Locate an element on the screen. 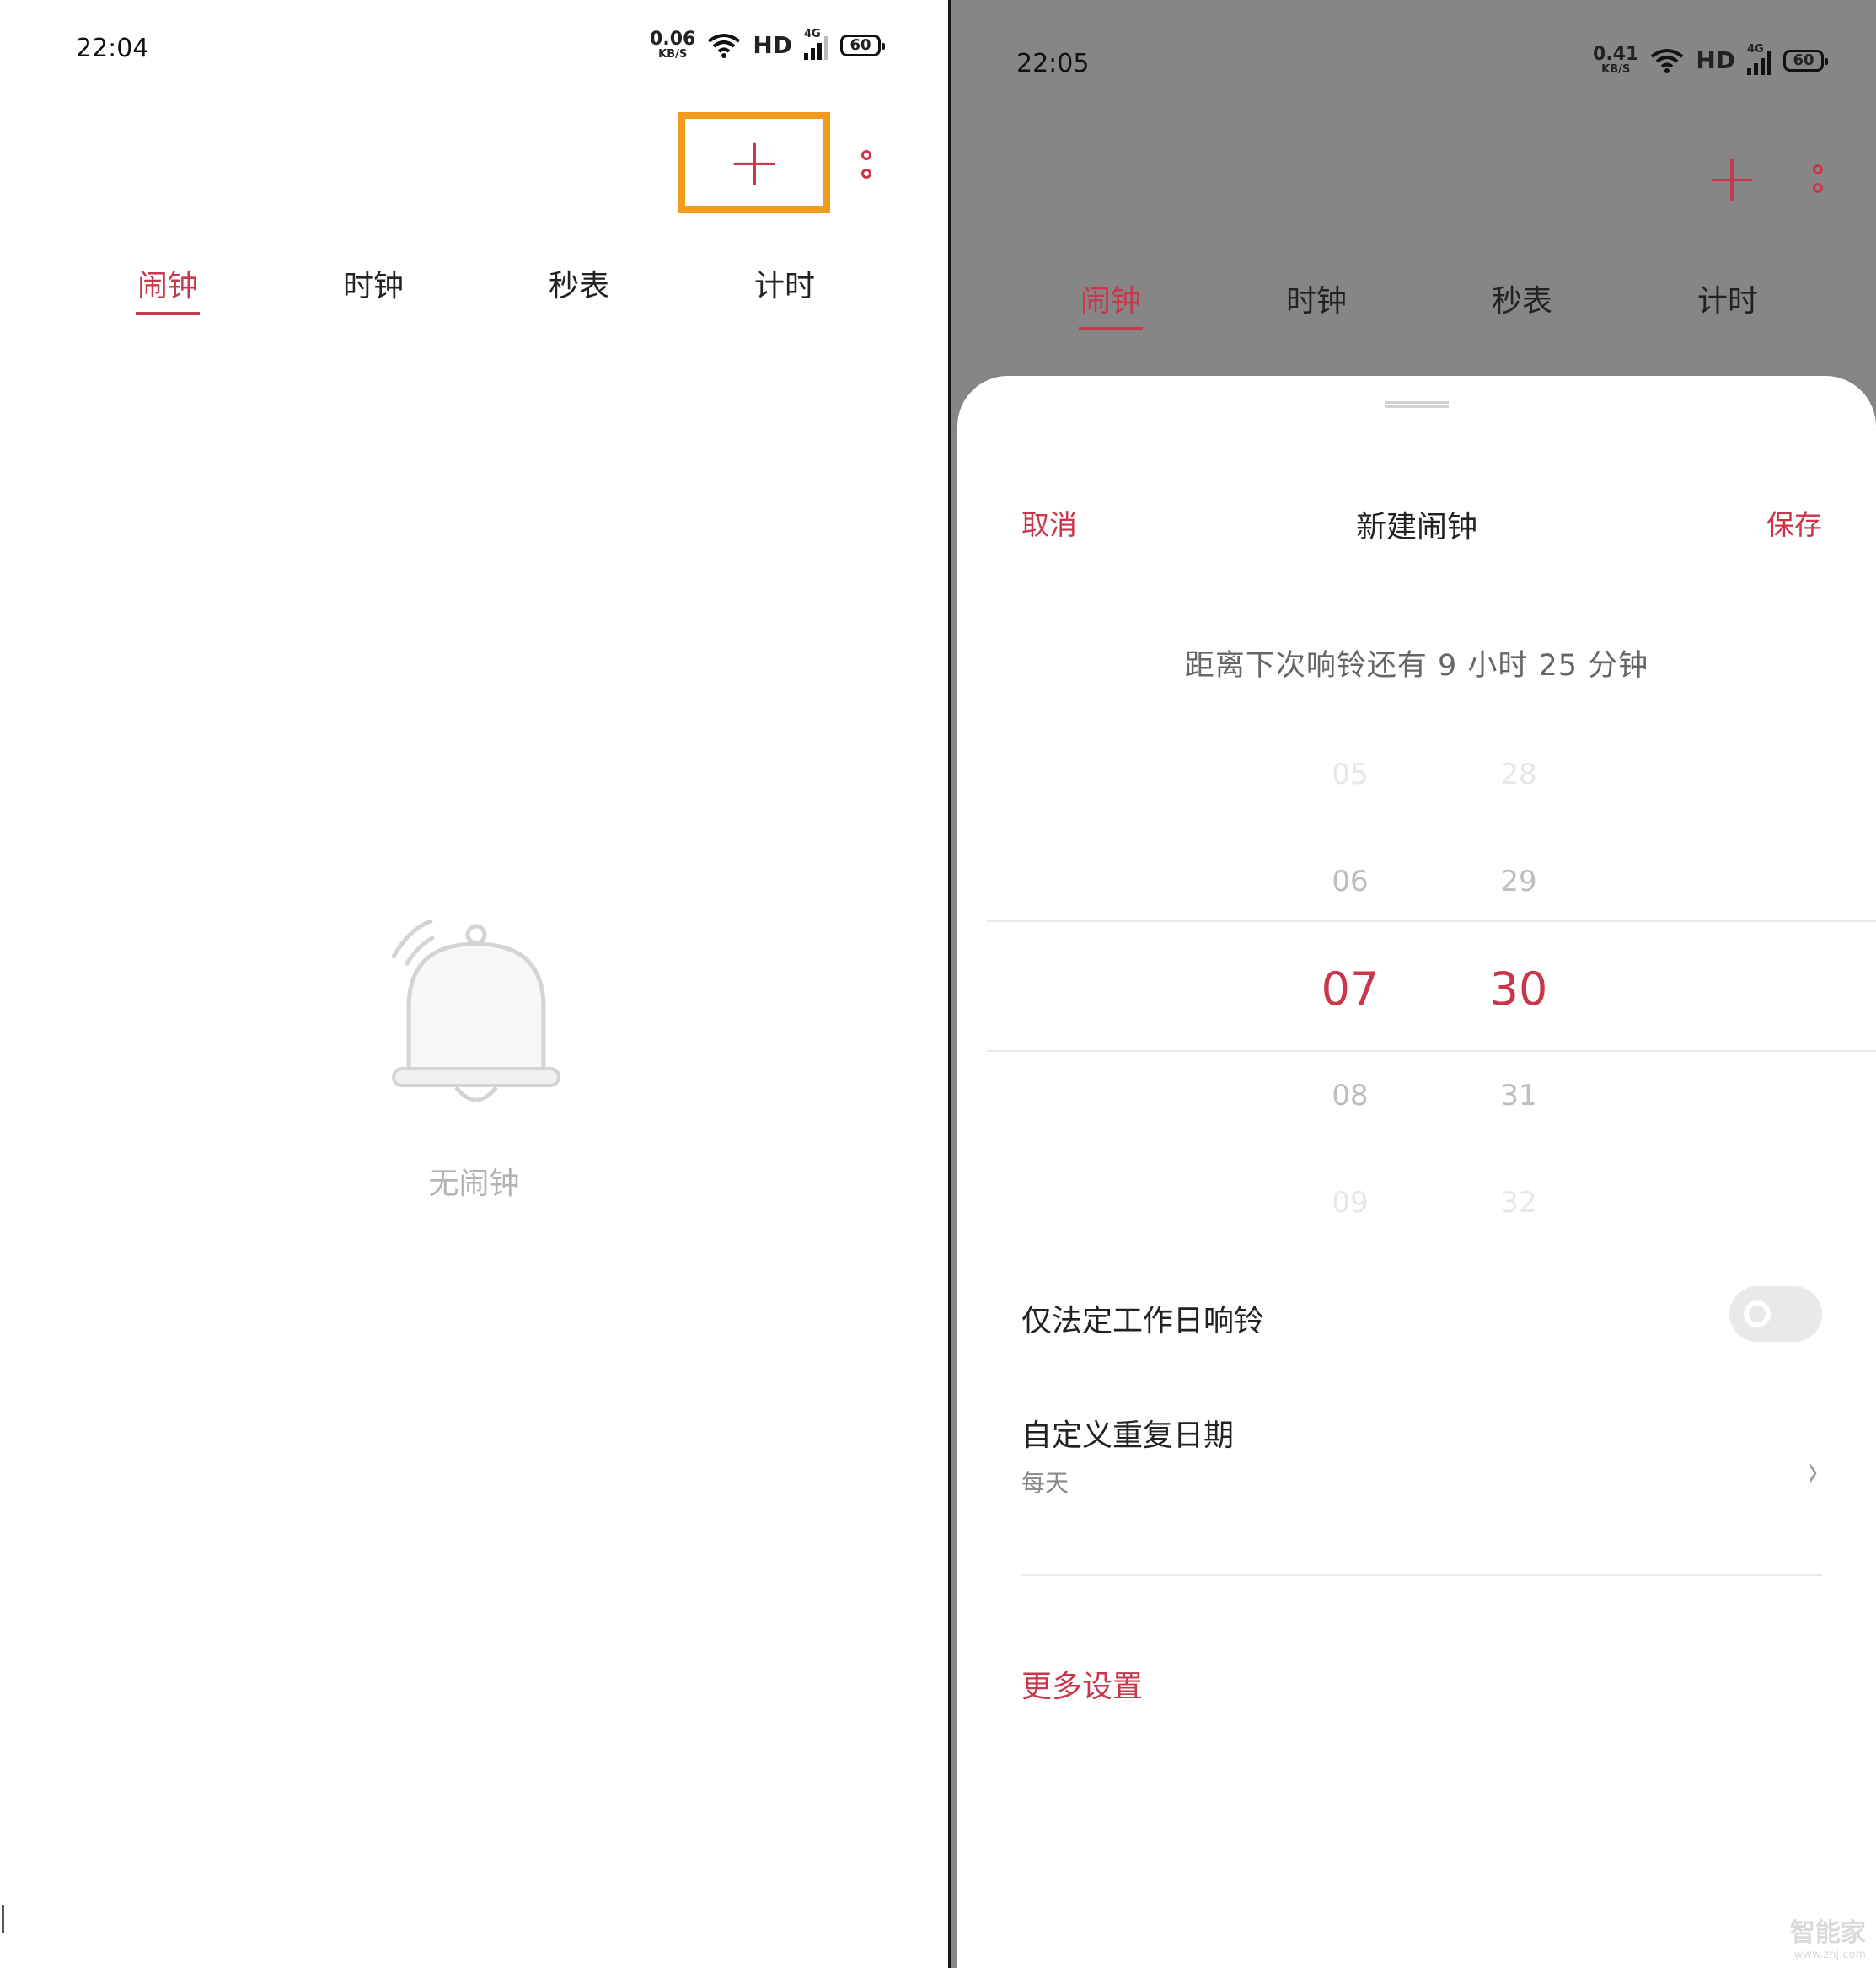  status-icons: 0.06 KB/S HD 4G 60 is located at coordinates (767, 44).